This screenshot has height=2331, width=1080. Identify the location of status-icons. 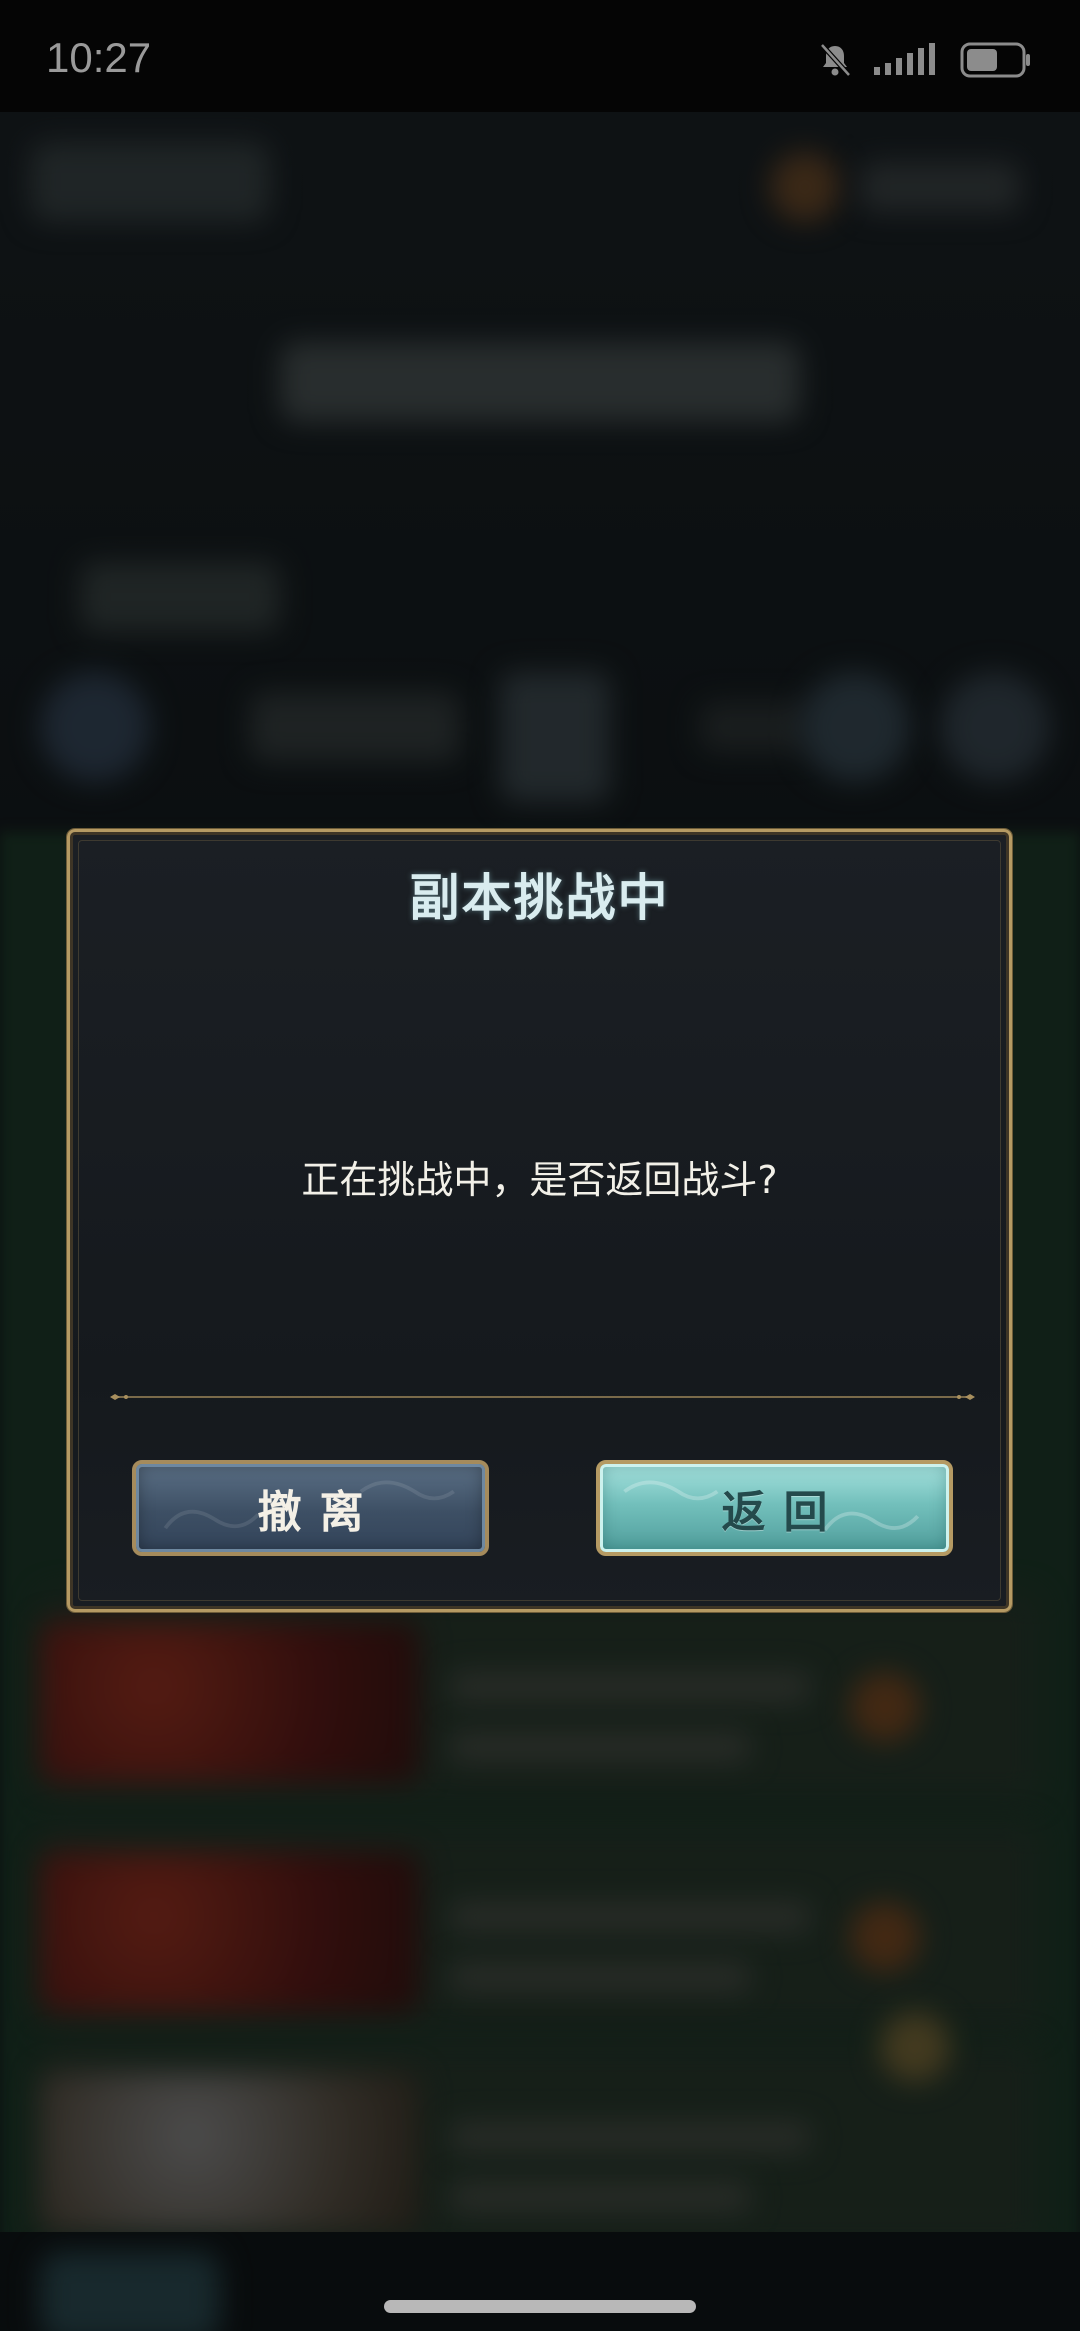
(925, 60).